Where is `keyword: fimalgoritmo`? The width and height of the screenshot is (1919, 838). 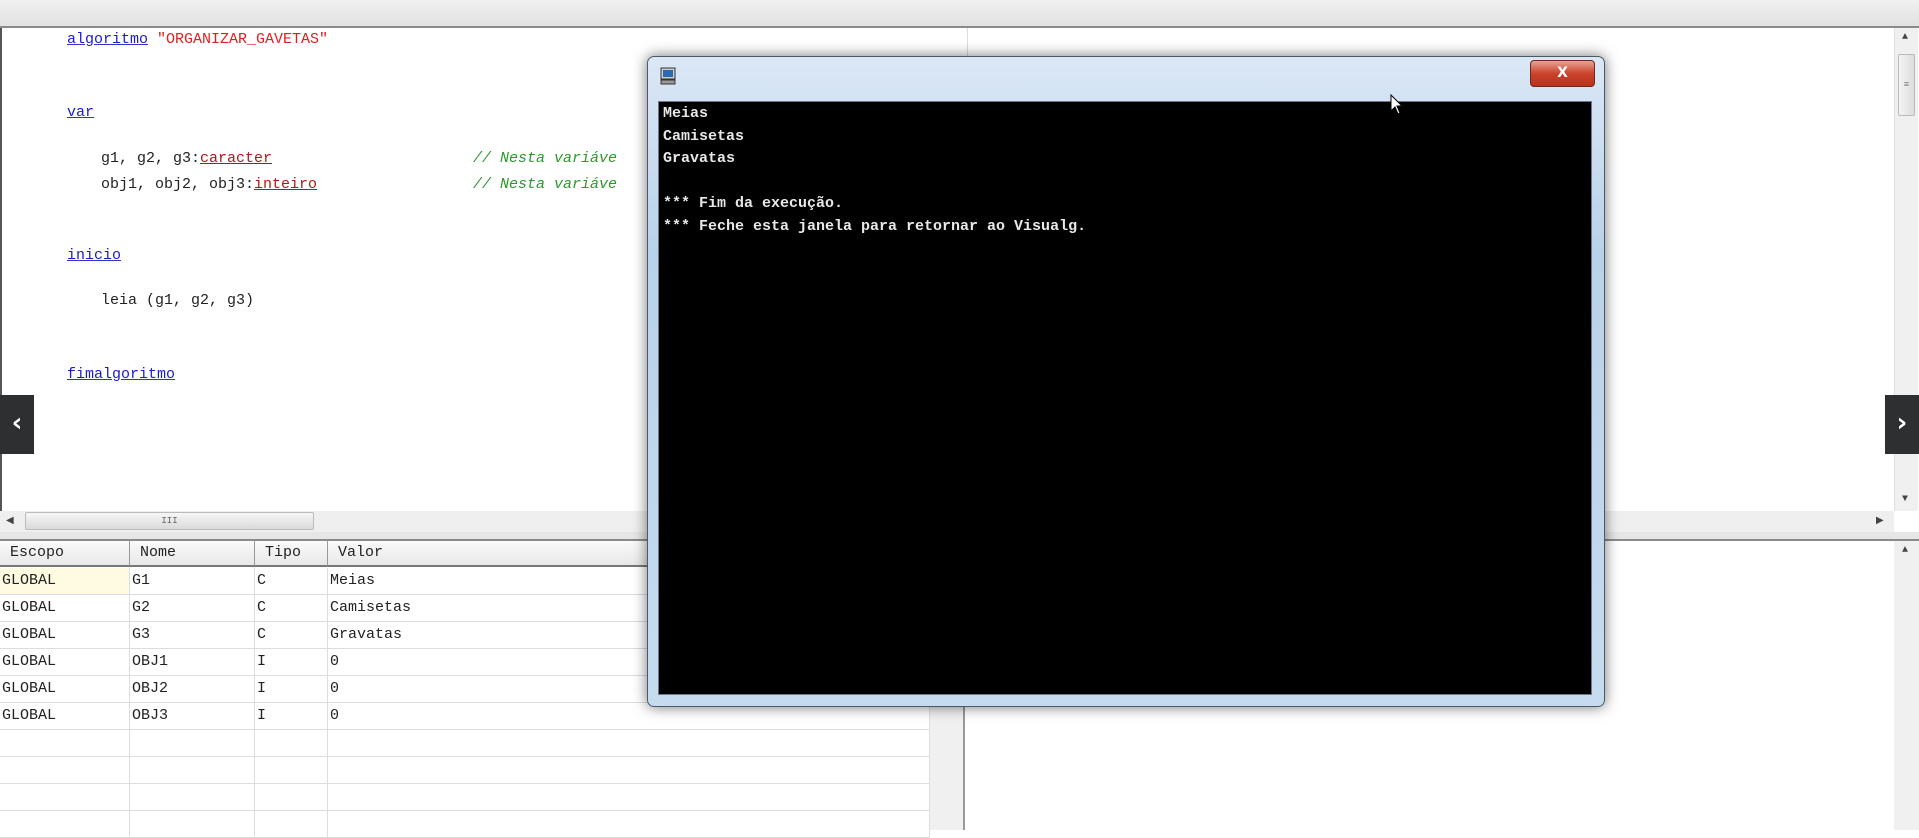
keyword: fimalgoritmo is located at coordinates (121, 374).